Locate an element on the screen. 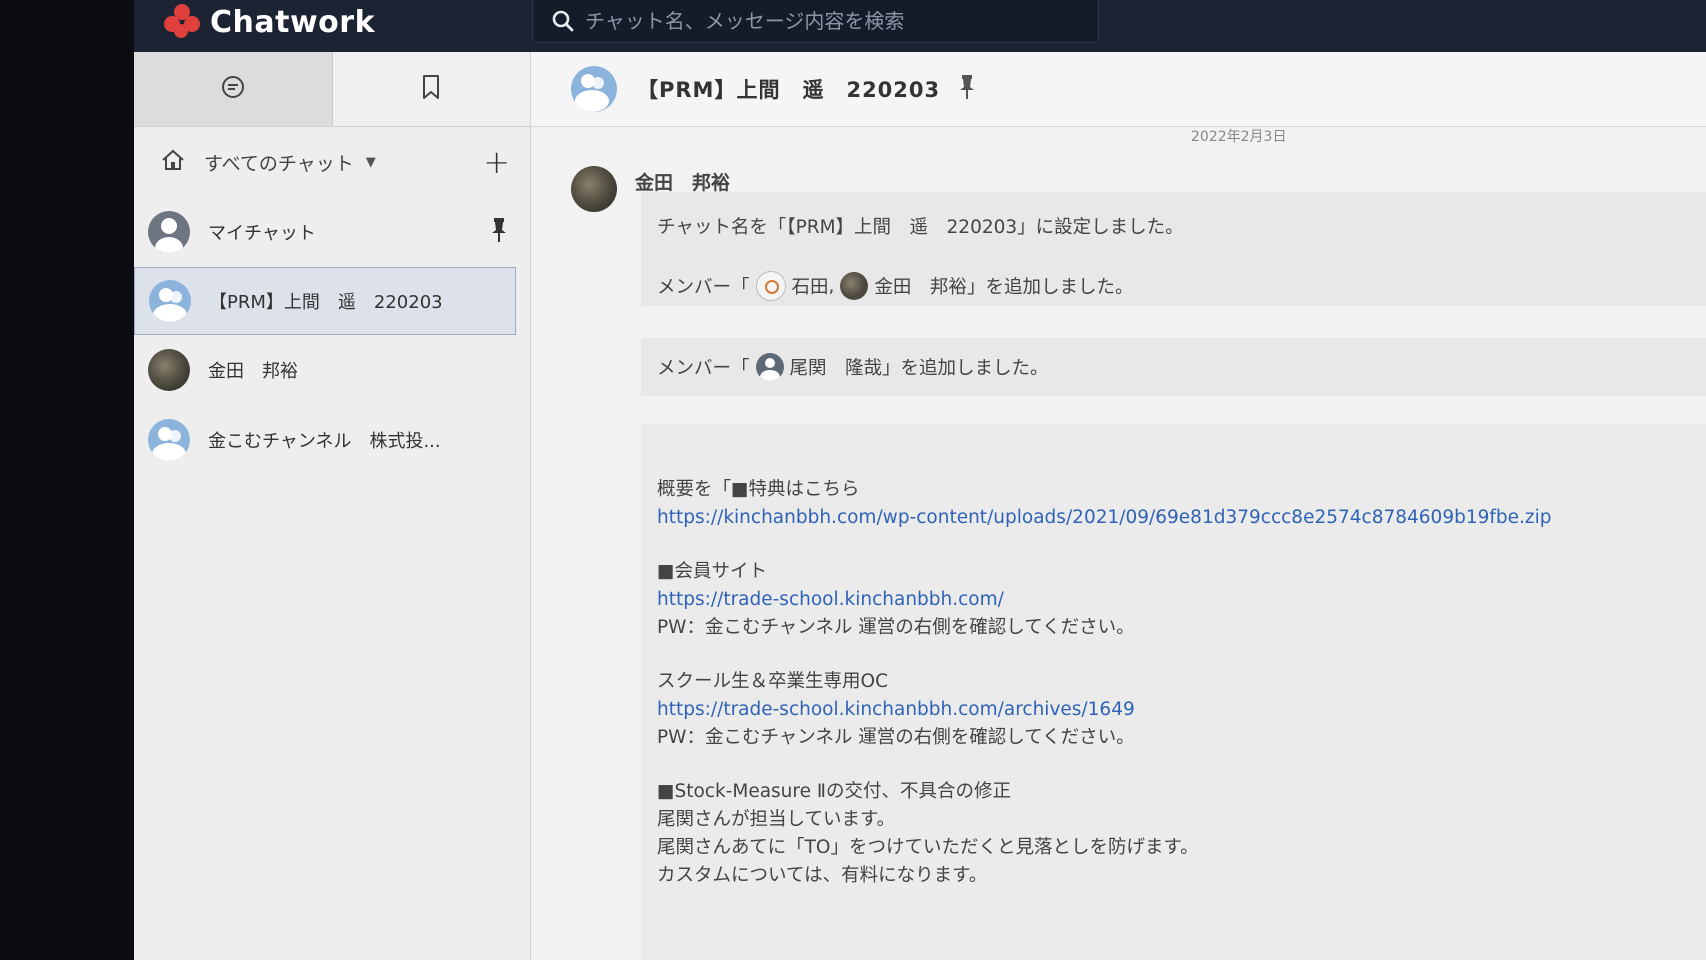  search-box is located at coordinates (815, 21).